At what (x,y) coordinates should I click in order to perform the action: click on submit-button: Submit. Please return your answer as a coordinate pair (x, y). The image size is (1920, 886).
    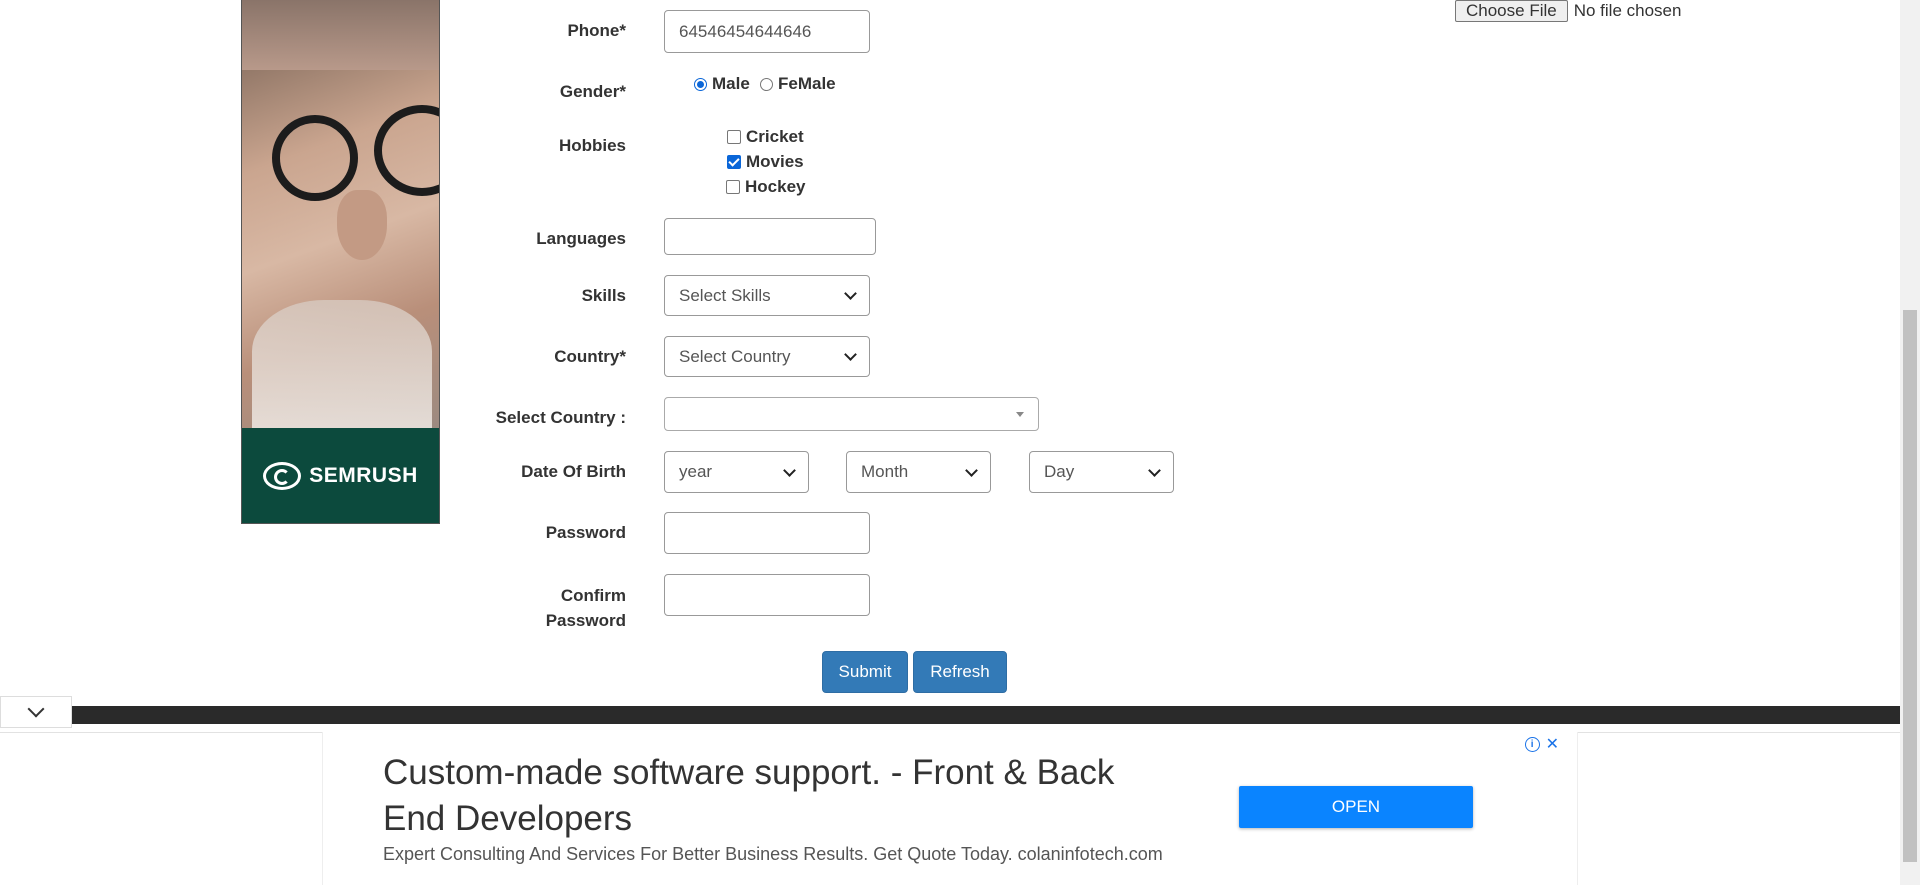
    Looking at the image, I should click on (865, 672).